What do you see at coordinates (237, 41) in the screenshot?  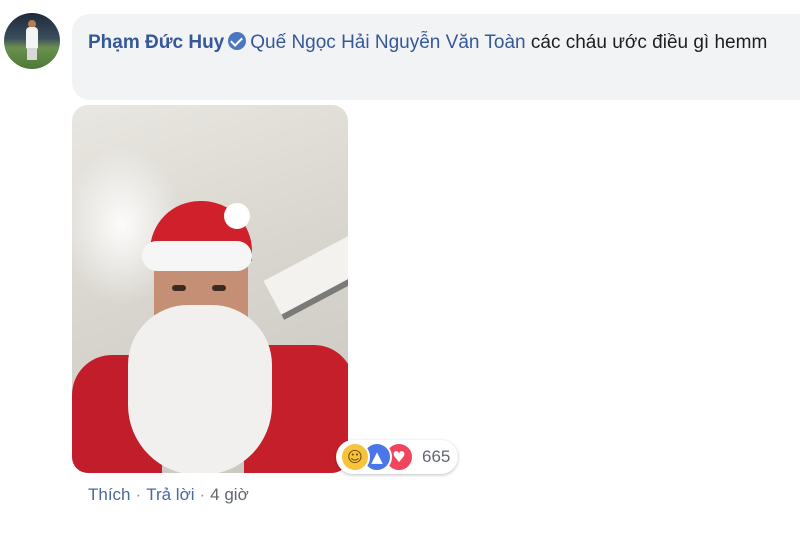 I see `verified-badge-icon` at bounding box center [237, 41].